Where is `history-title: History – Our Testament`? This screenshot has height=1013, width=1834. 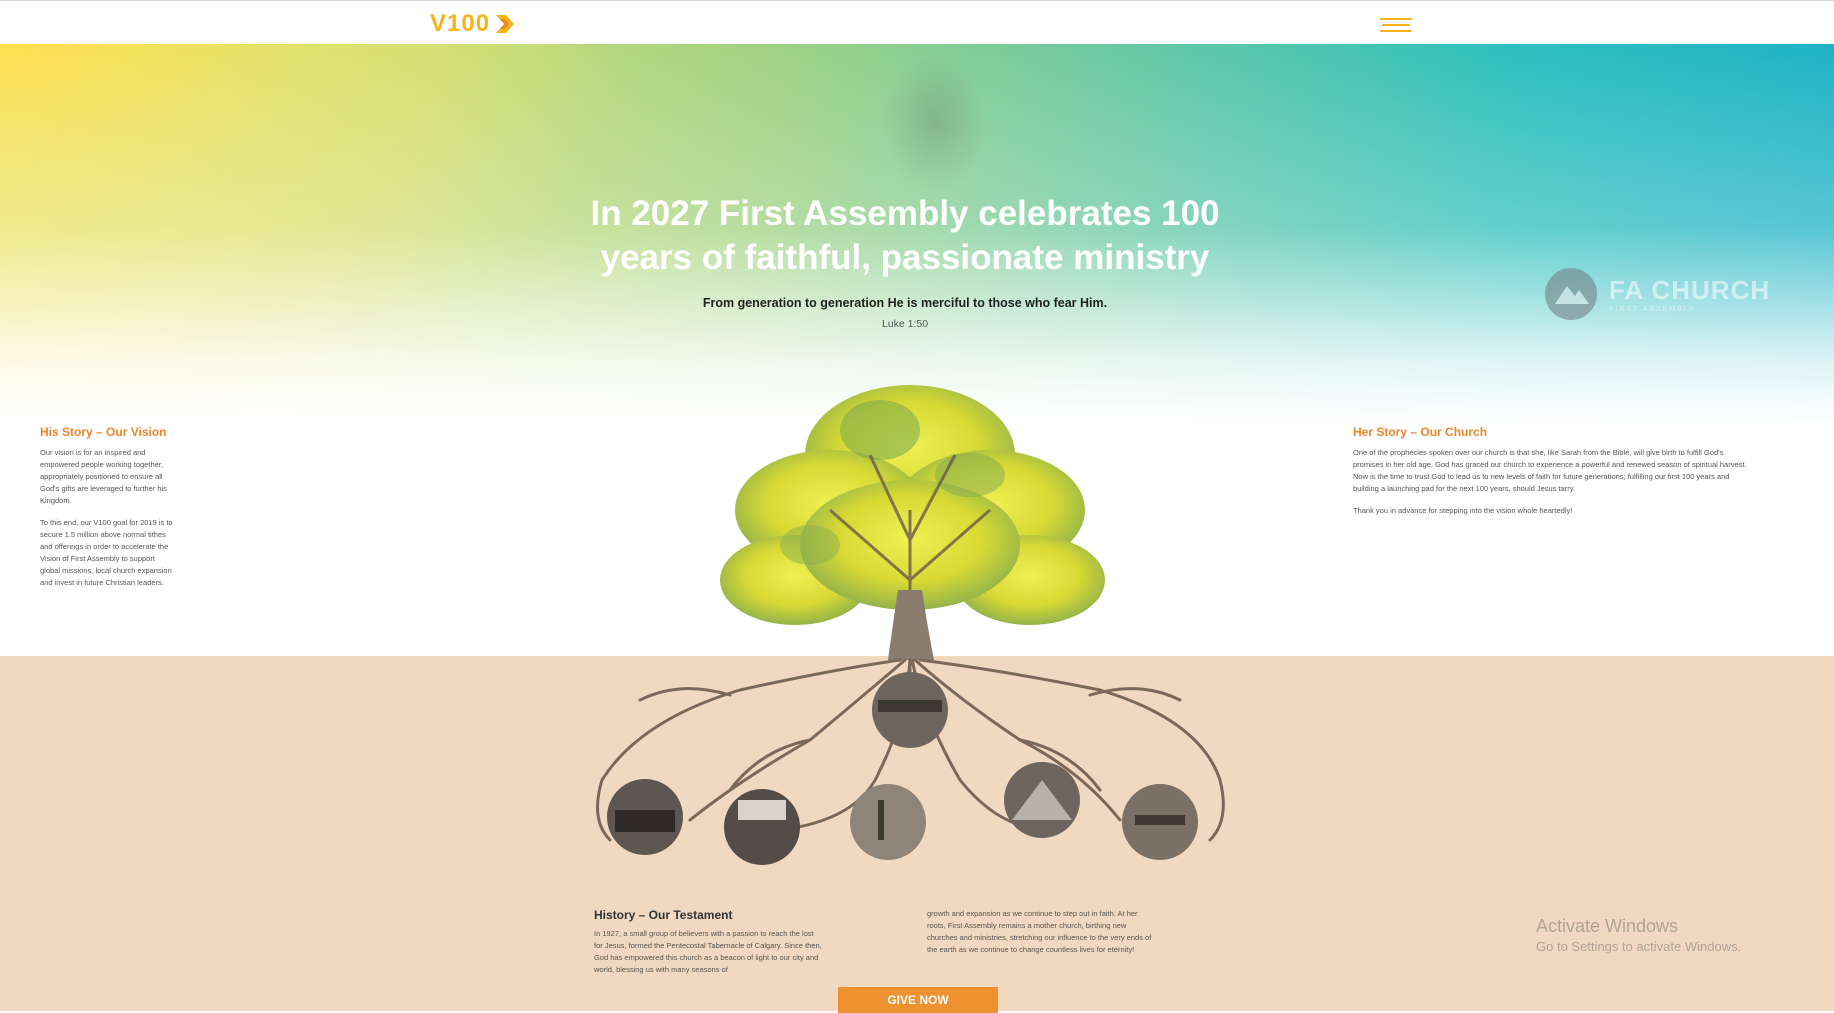
history-title: History – Our Testament is located at coordinates (663, 915).